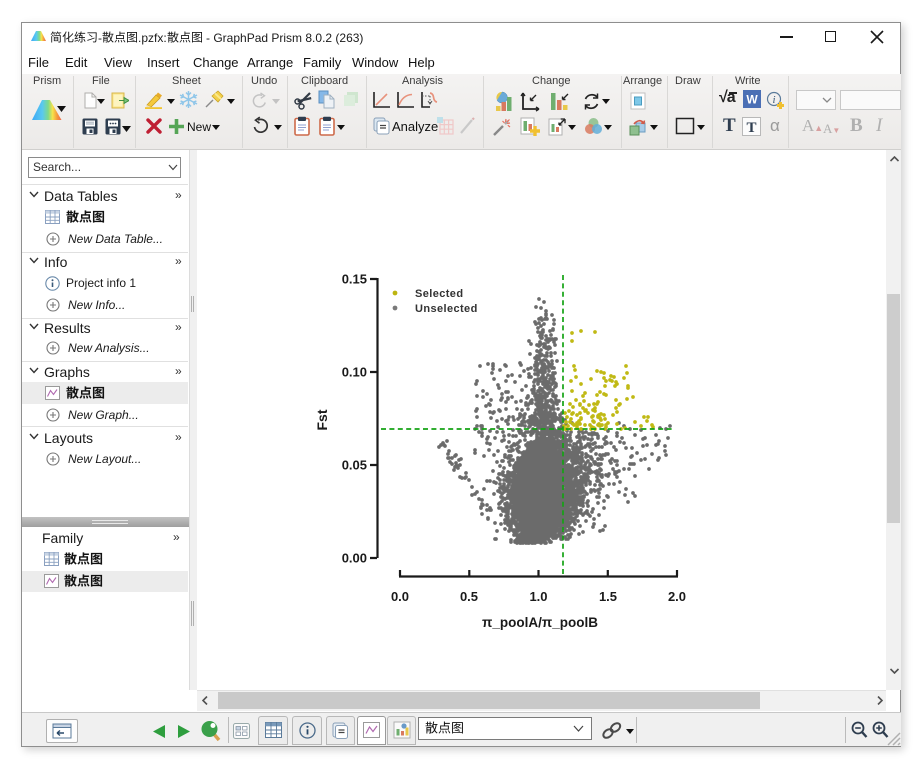 The height and width of the screenshot is (770, 922). What do you see at coordinates (538, 596) in the screenshot?
I see `svg-text: 1.0` at bounding box center [538, 596].